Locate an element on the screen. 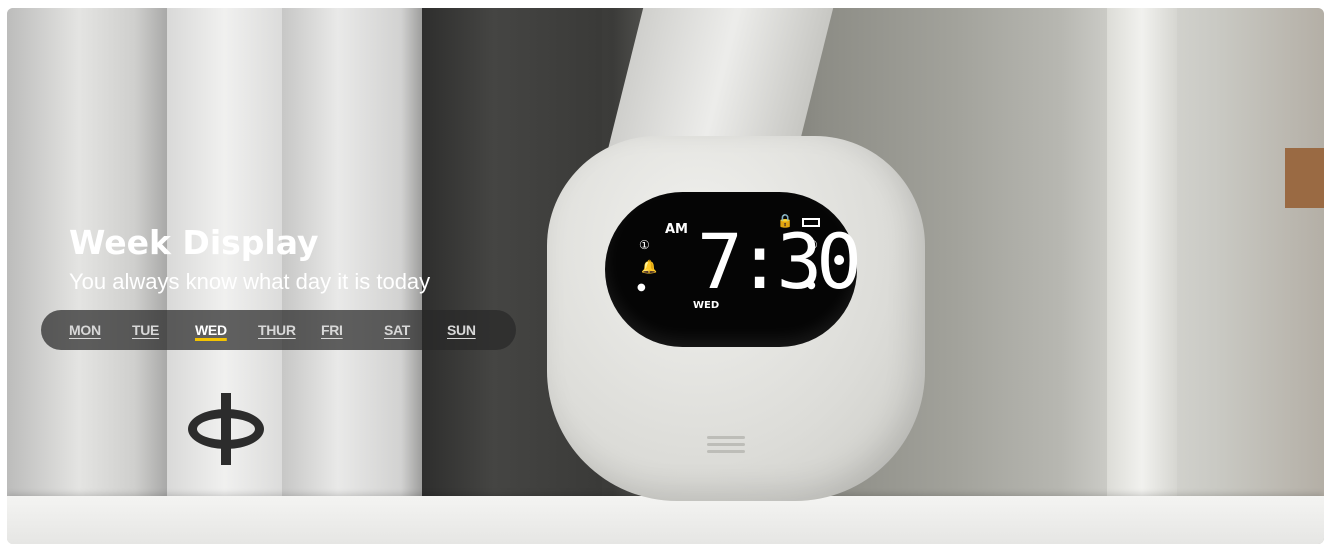  bell-icon: 🔔 is located at coordinates (649, 267).